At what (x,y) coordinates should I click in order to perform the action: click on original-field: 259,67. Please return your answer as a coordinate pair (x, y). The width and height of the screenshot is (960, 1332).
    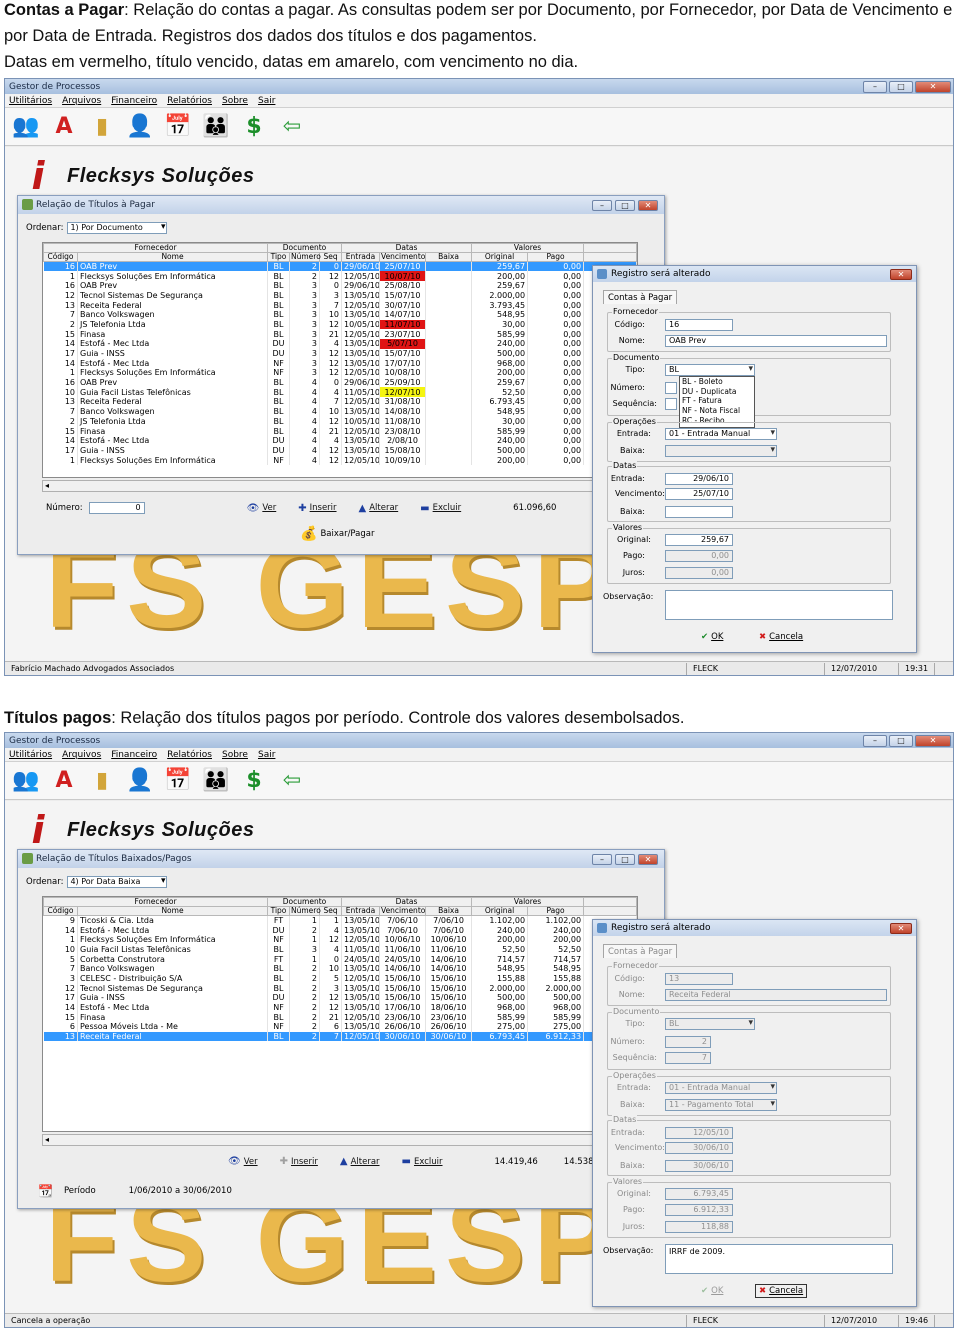
    Looking at the image, I should click on (699, 540).